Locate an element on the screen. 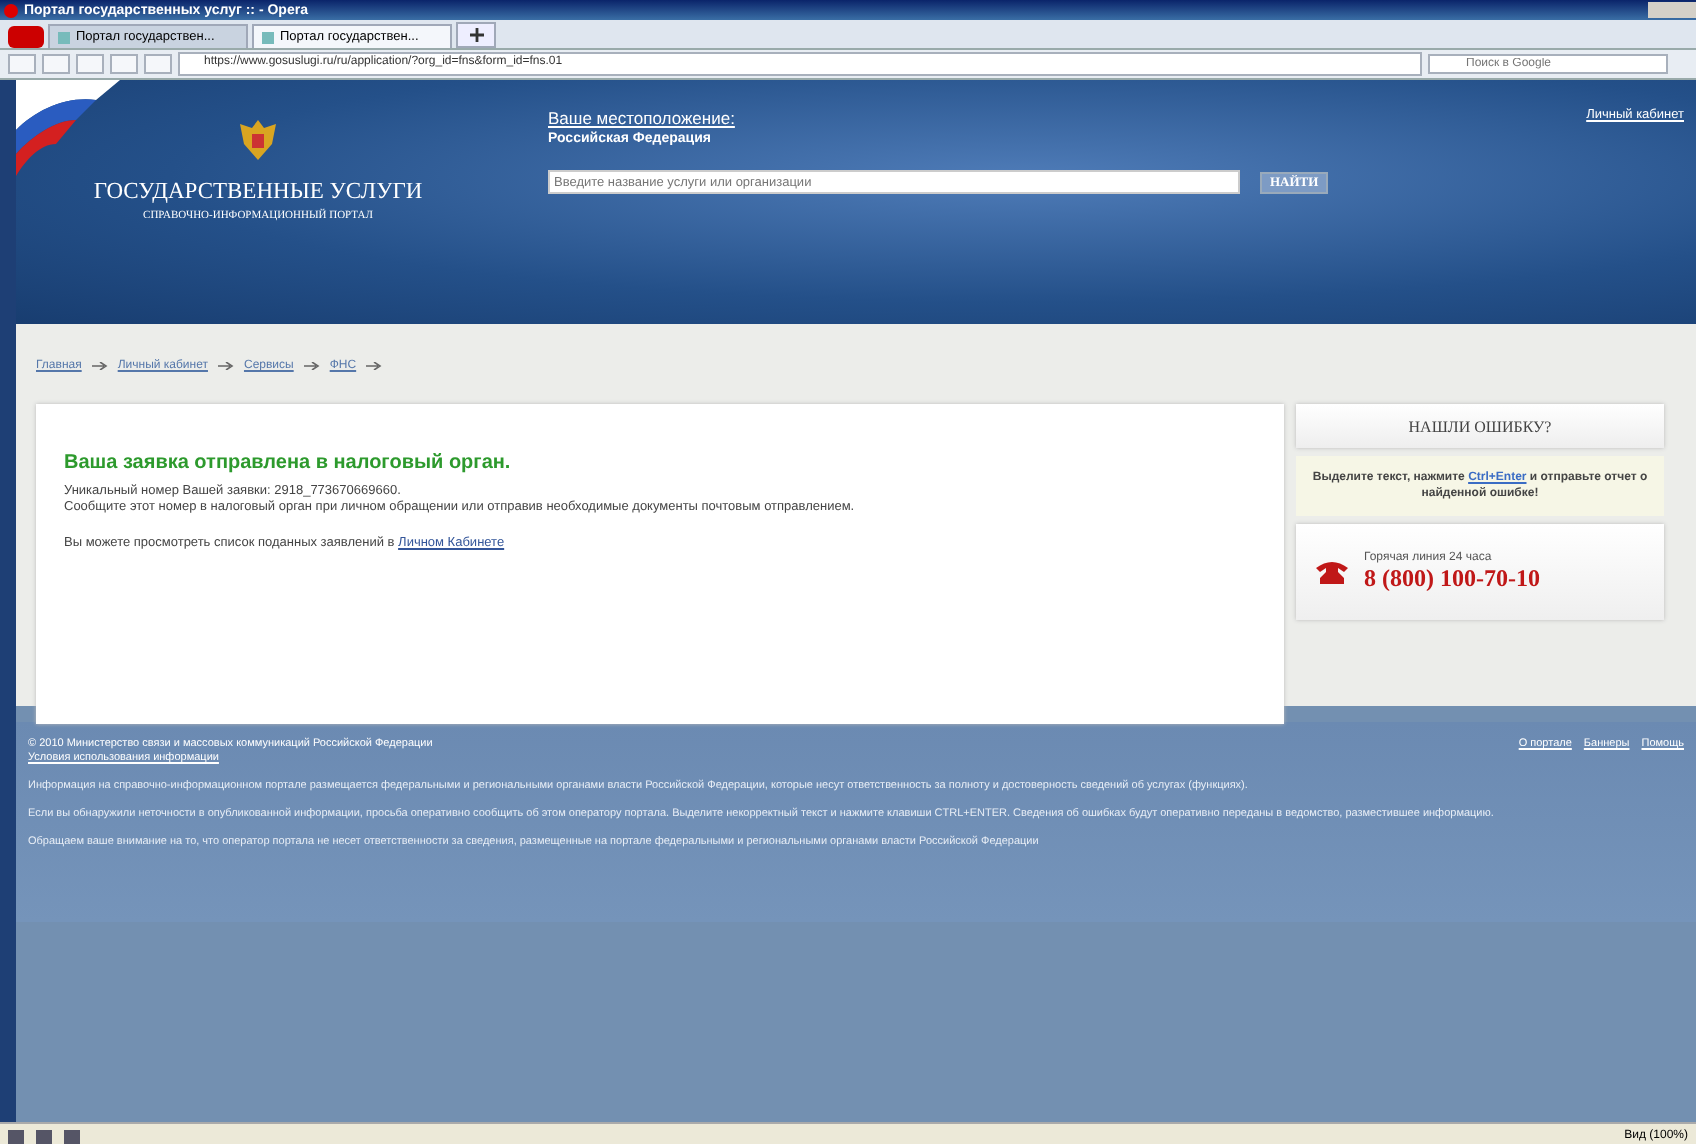 This screenshot has width=1696, height=1144. new-tab-button is located at coordinates (476, 35).